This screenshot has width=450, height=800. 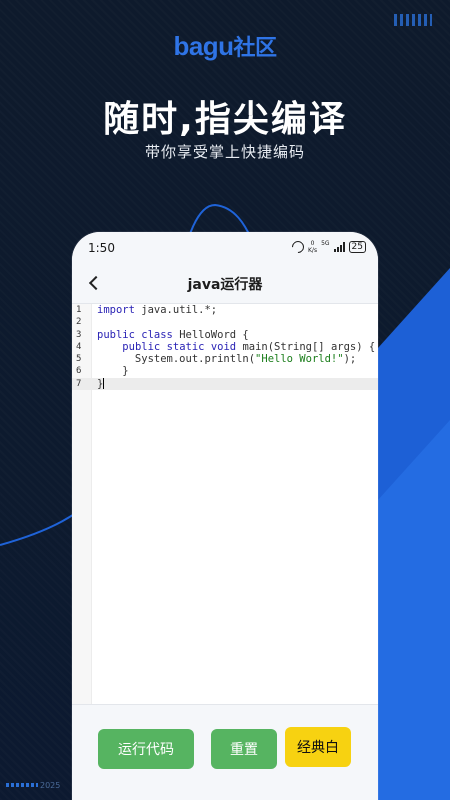 I want to click on page-title: java运行器, so click(x=225, y=285).